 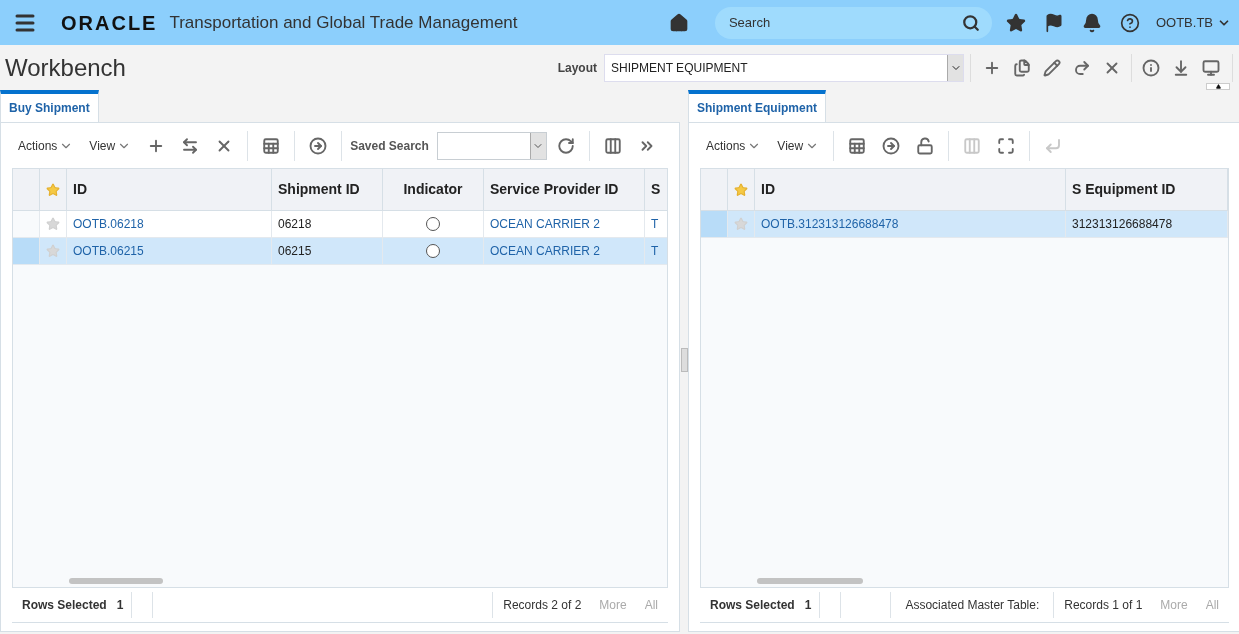 What do you see at coordinates (757, 106) in the screenshot?
I see `tab: Shipment Equipment` at bounding box center [757, 106].